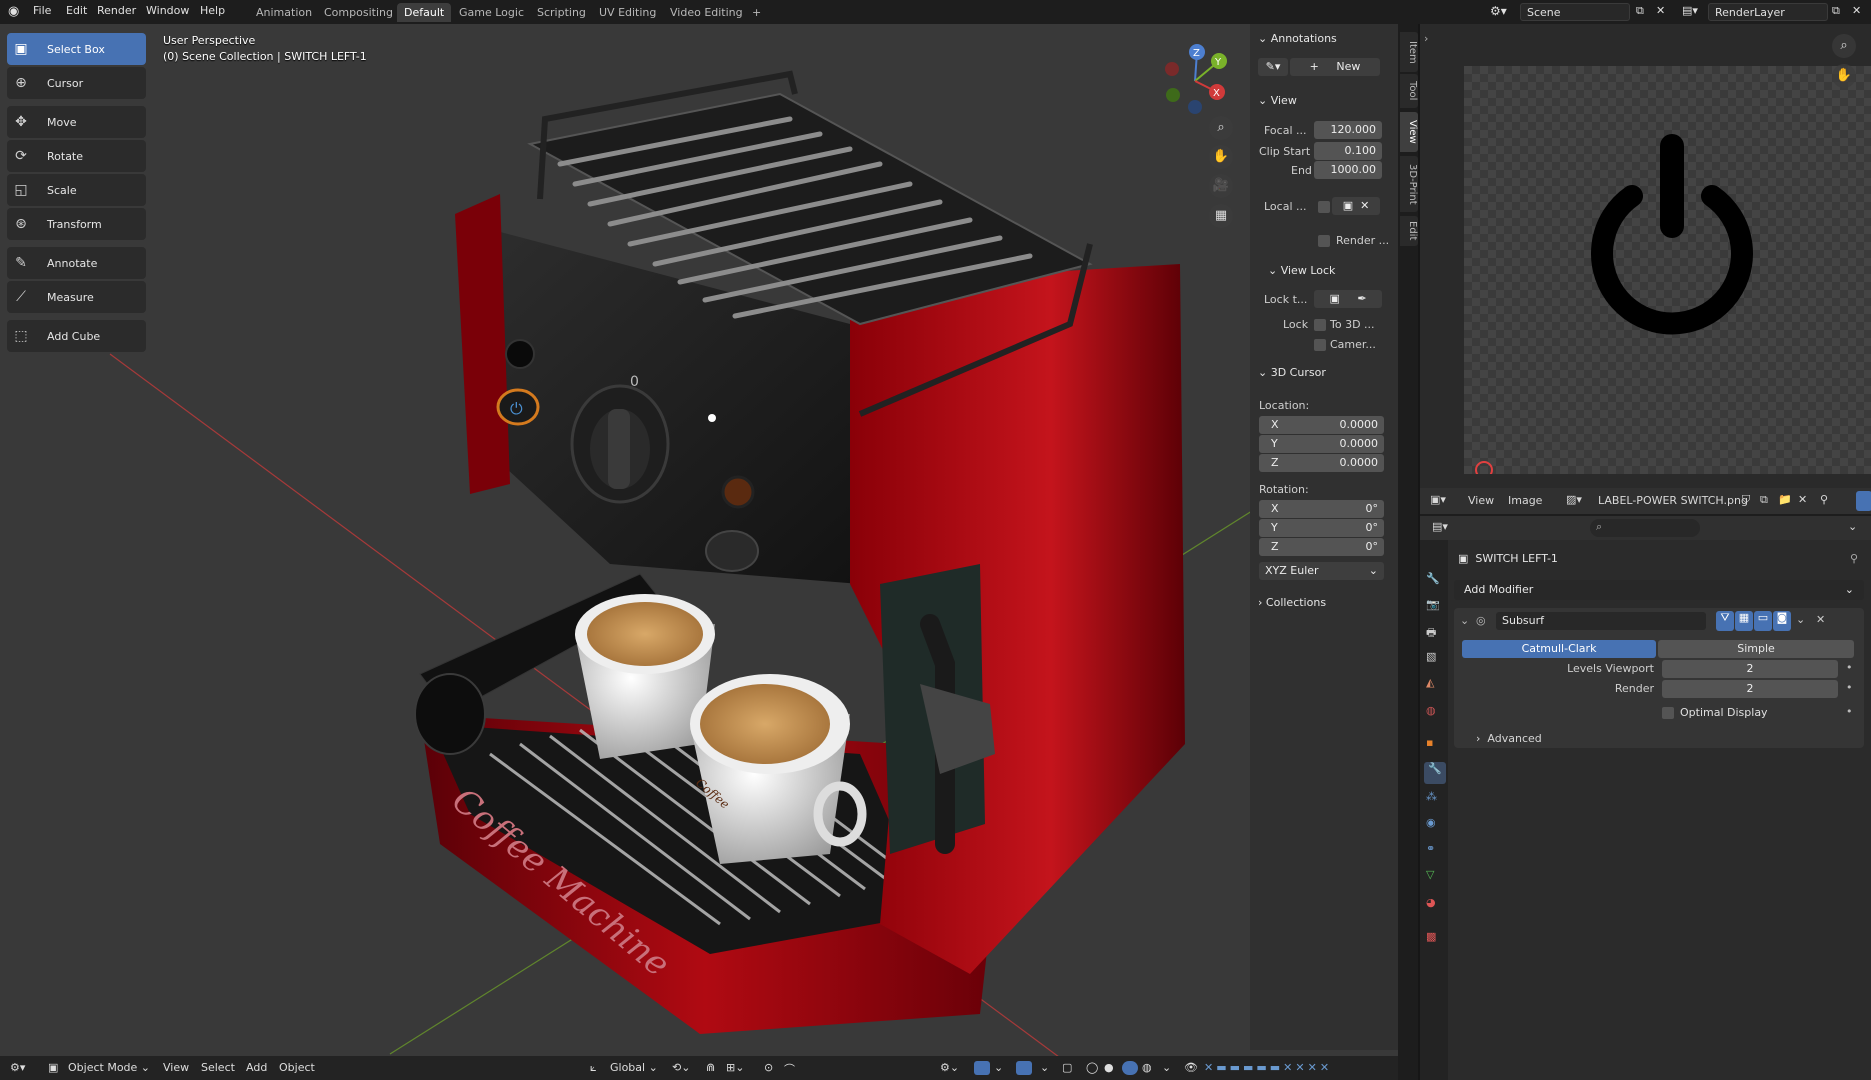 The image size is (1871, 1080). What do you see at coordinates (1690, 10) in the screenshot?
I see `render-layer-icon: ▤▾` at bounding box center [1690, 10].